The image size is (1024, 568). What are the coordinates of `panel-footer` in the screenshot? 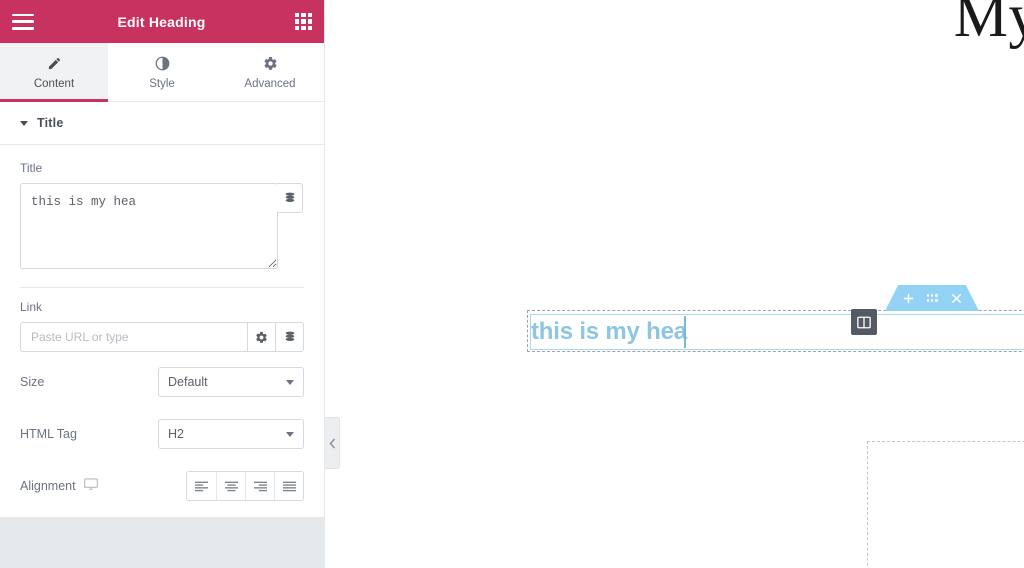 It's located at (162, 542).